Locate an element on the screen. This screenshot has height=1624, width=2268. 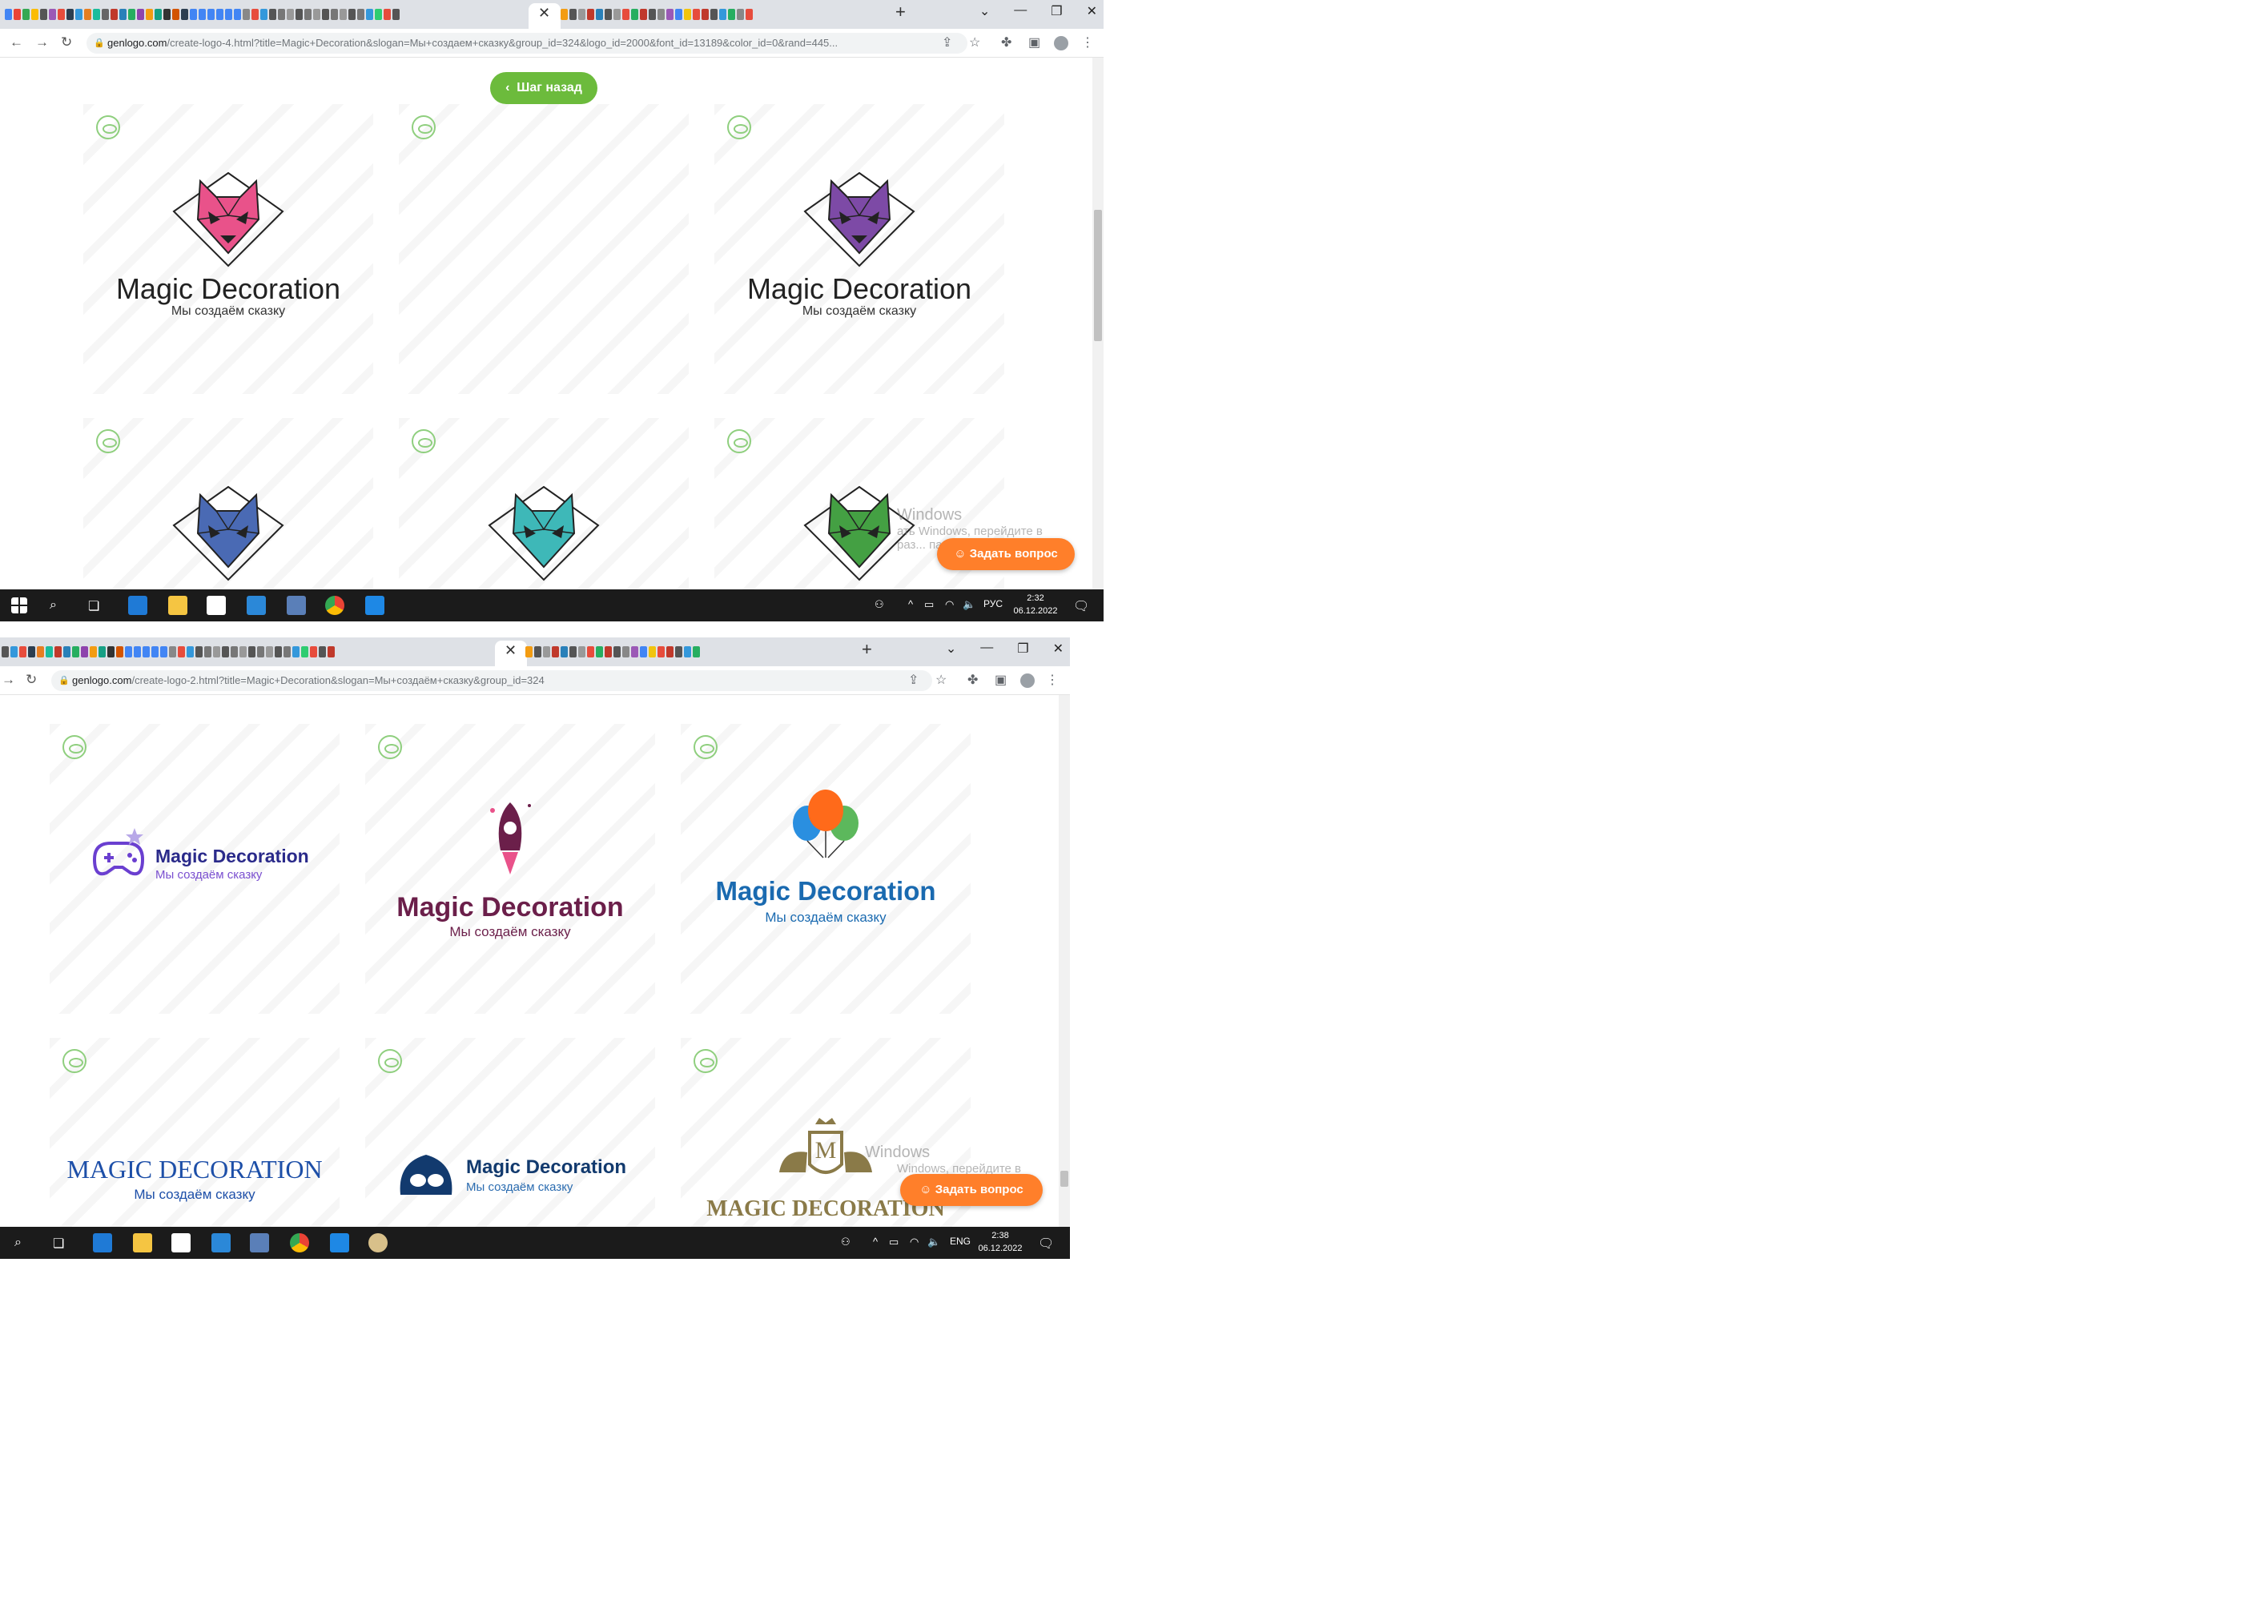
input-language: ENG is located at coordinates (960, 1241).